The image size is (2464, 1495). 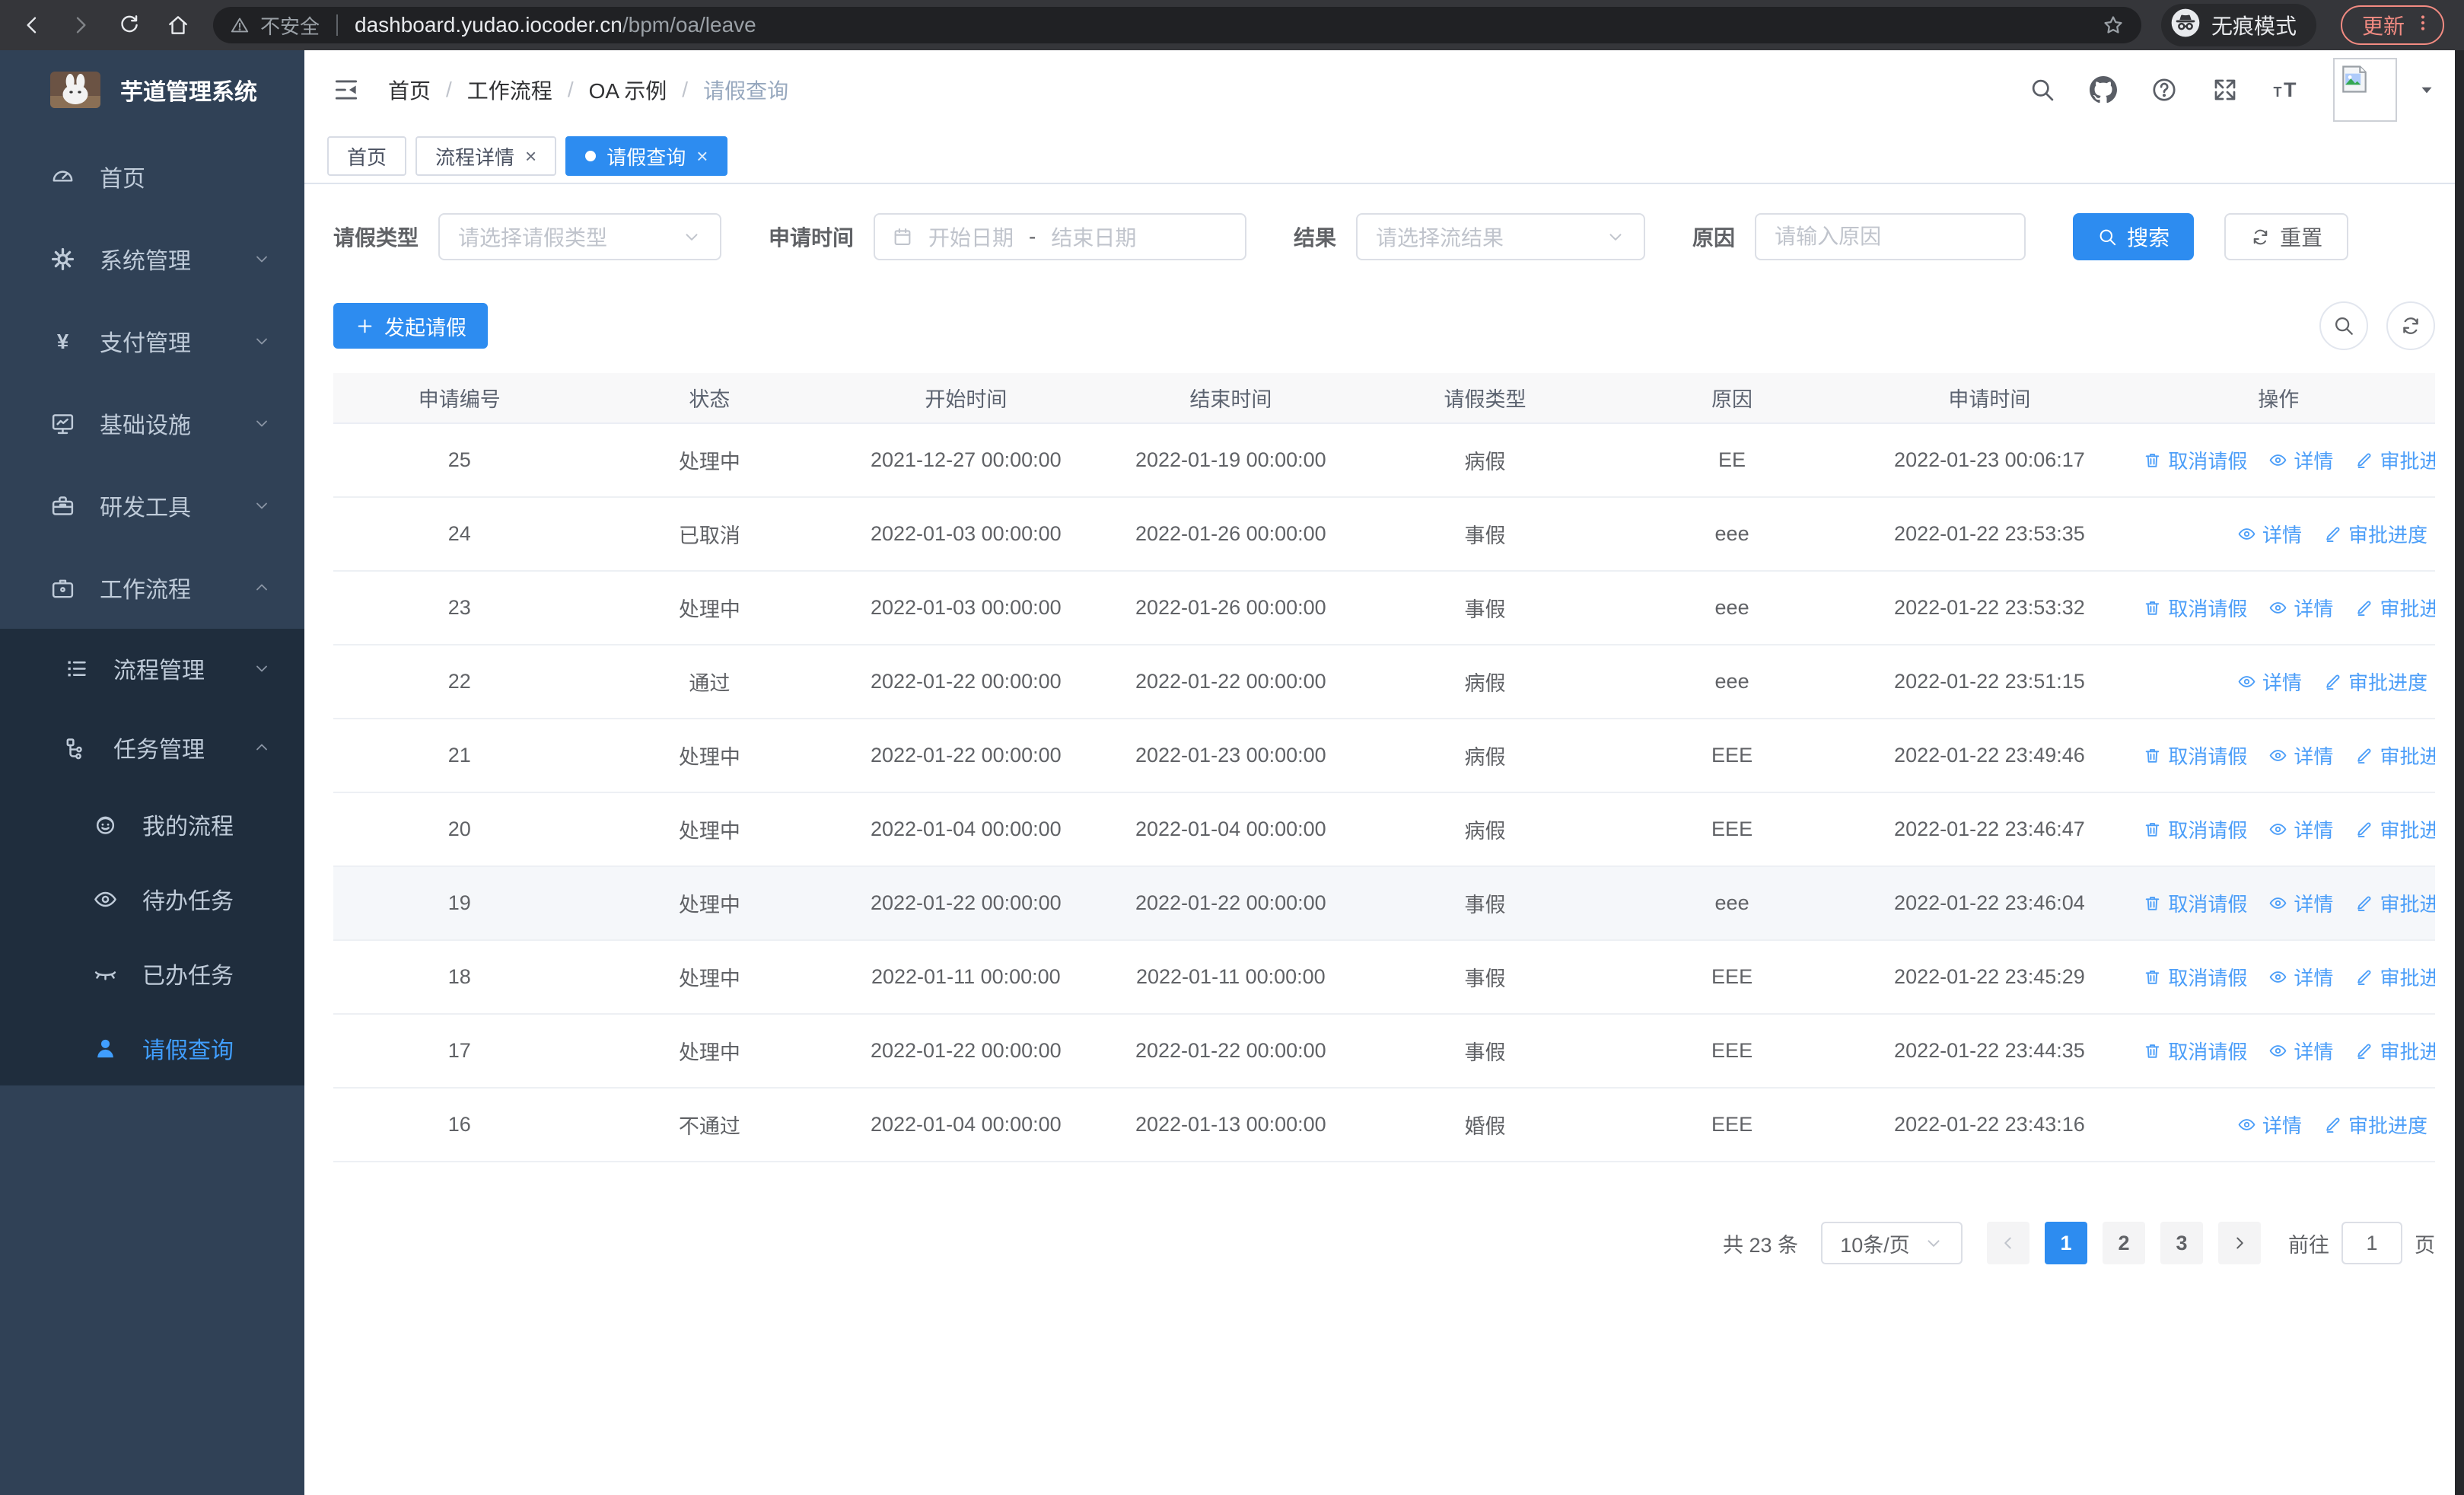 I want to click on refresh-table-button, so click(x=2410, y=325).